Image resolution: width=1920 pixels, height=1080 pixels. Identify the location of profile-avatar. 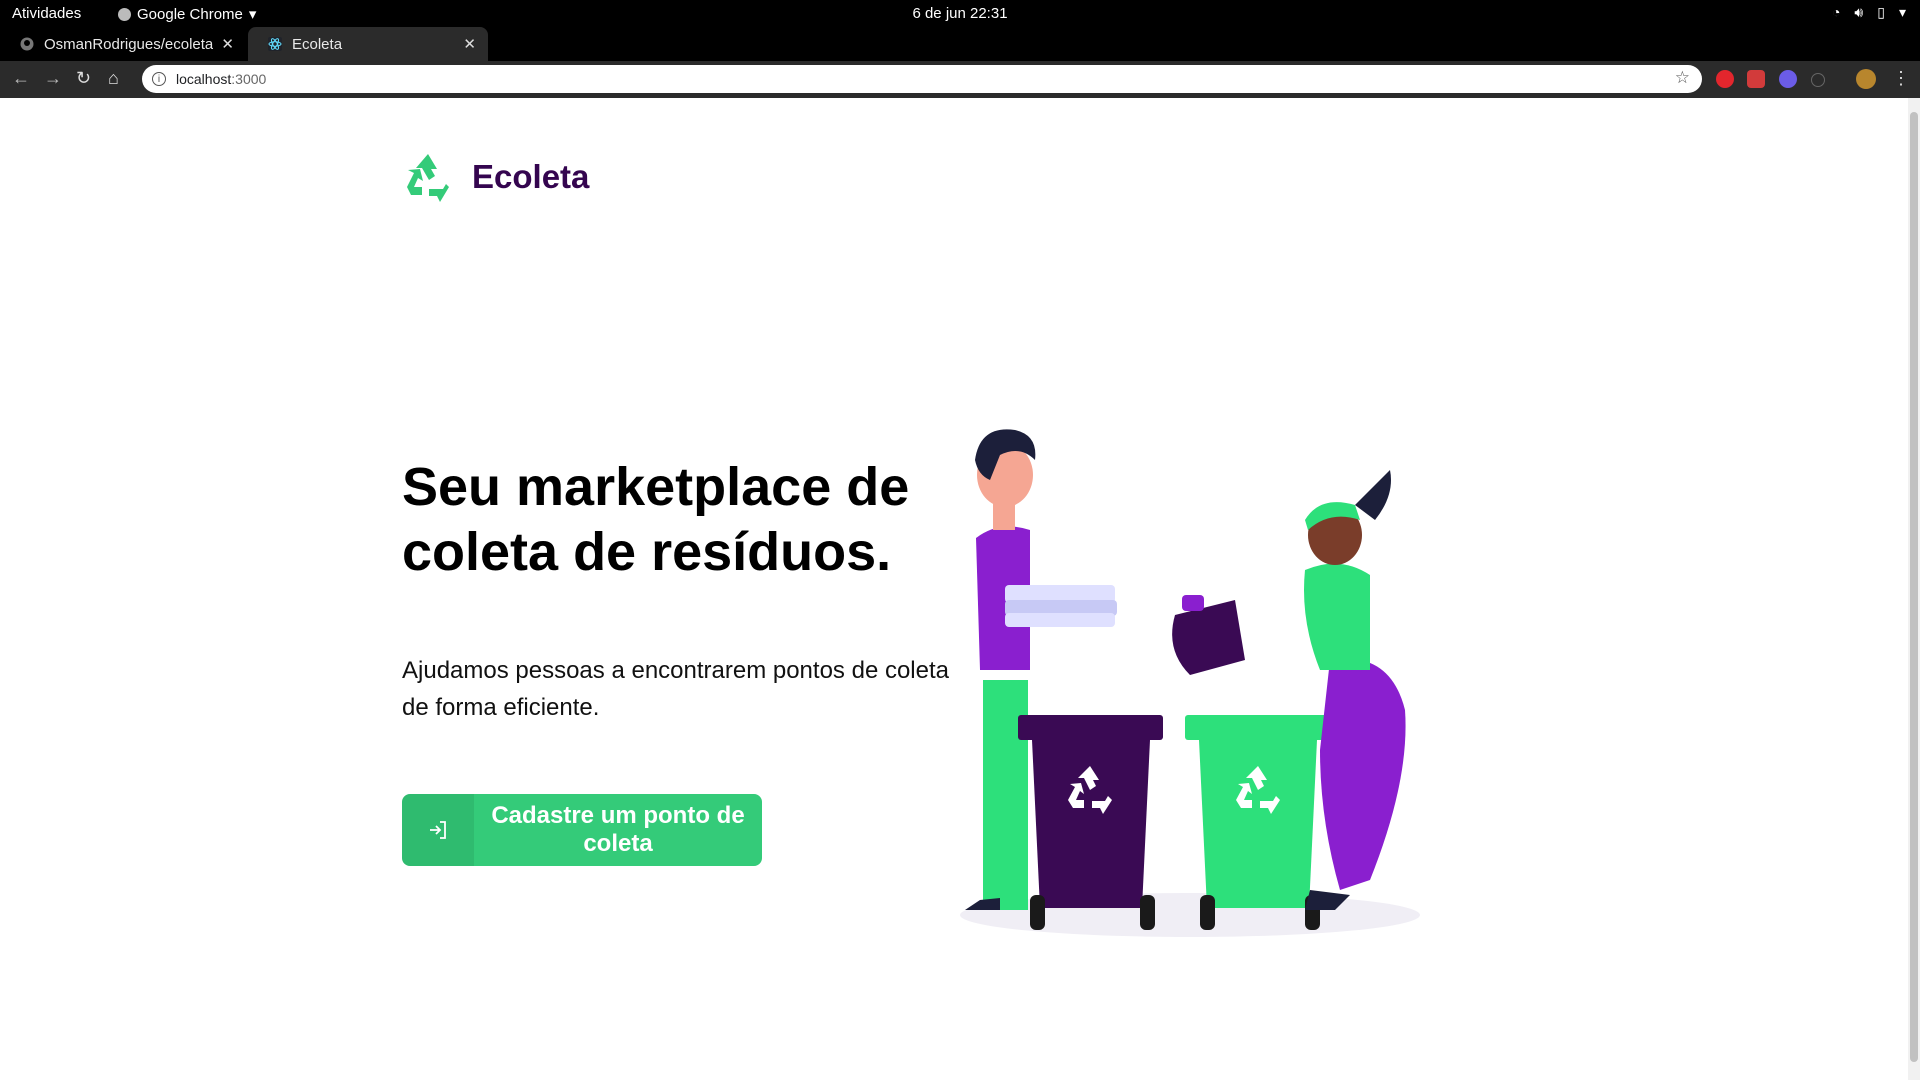
(1866, 79).